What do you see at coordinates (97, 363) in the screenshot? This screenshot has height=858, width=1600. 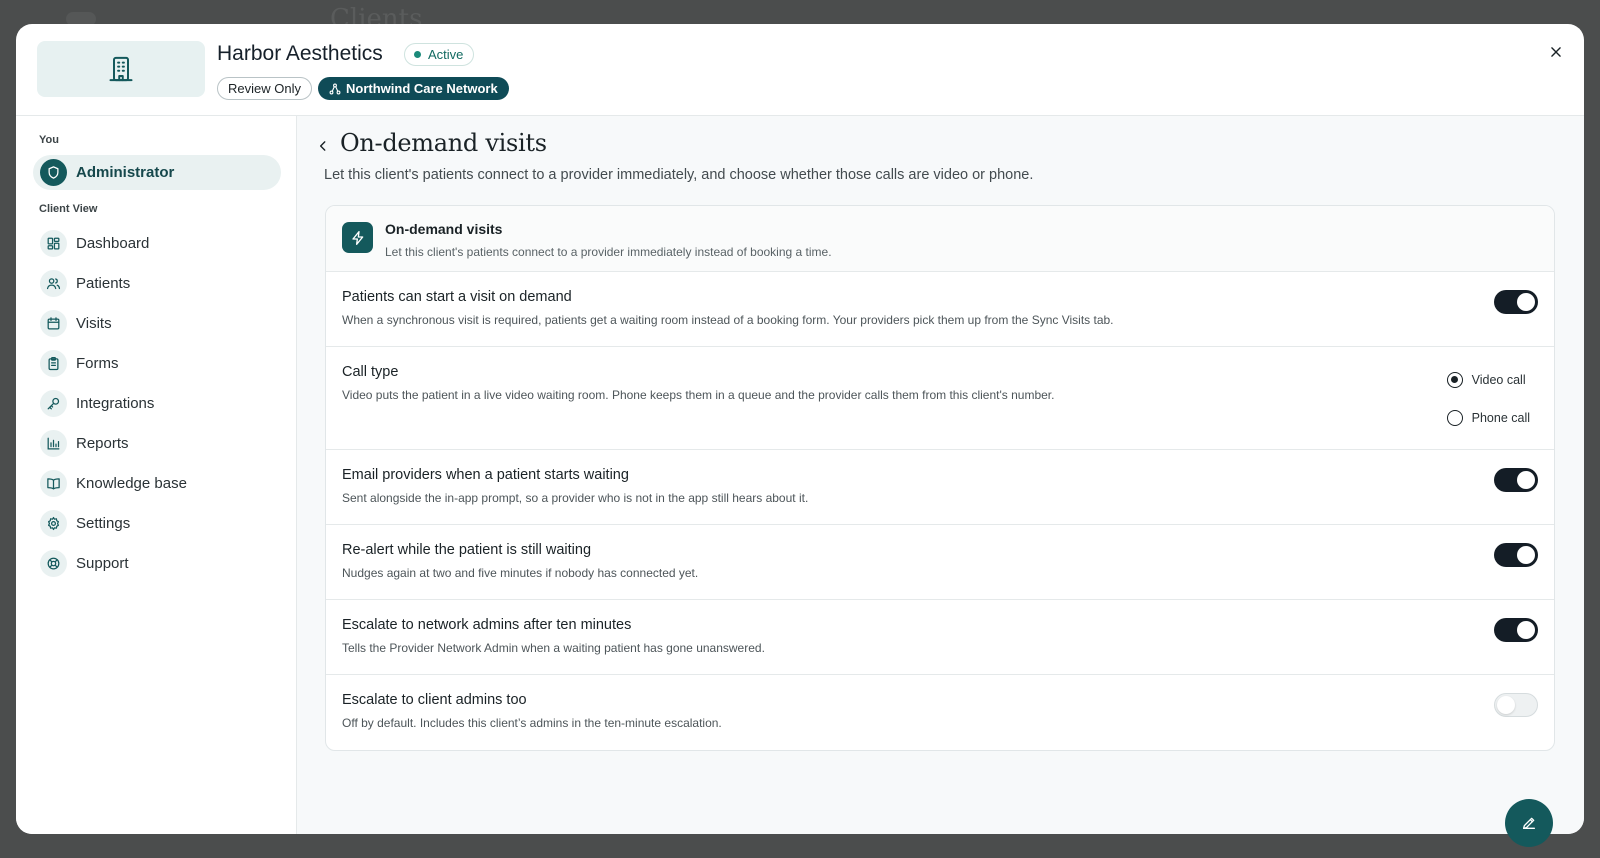 I see `sidebar-item-label: Forms` at bounding box center [97, 363].